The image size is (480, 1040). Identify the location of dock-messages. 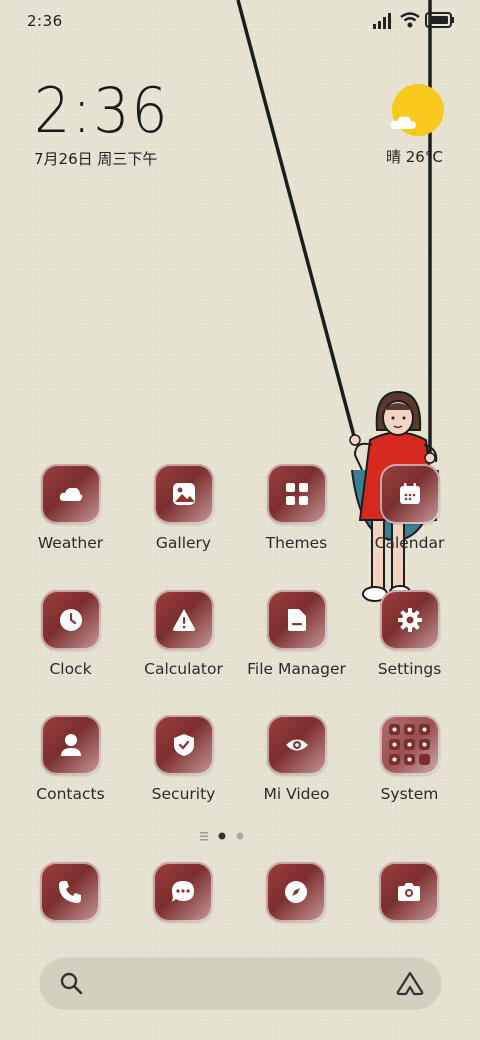
(183, 892).